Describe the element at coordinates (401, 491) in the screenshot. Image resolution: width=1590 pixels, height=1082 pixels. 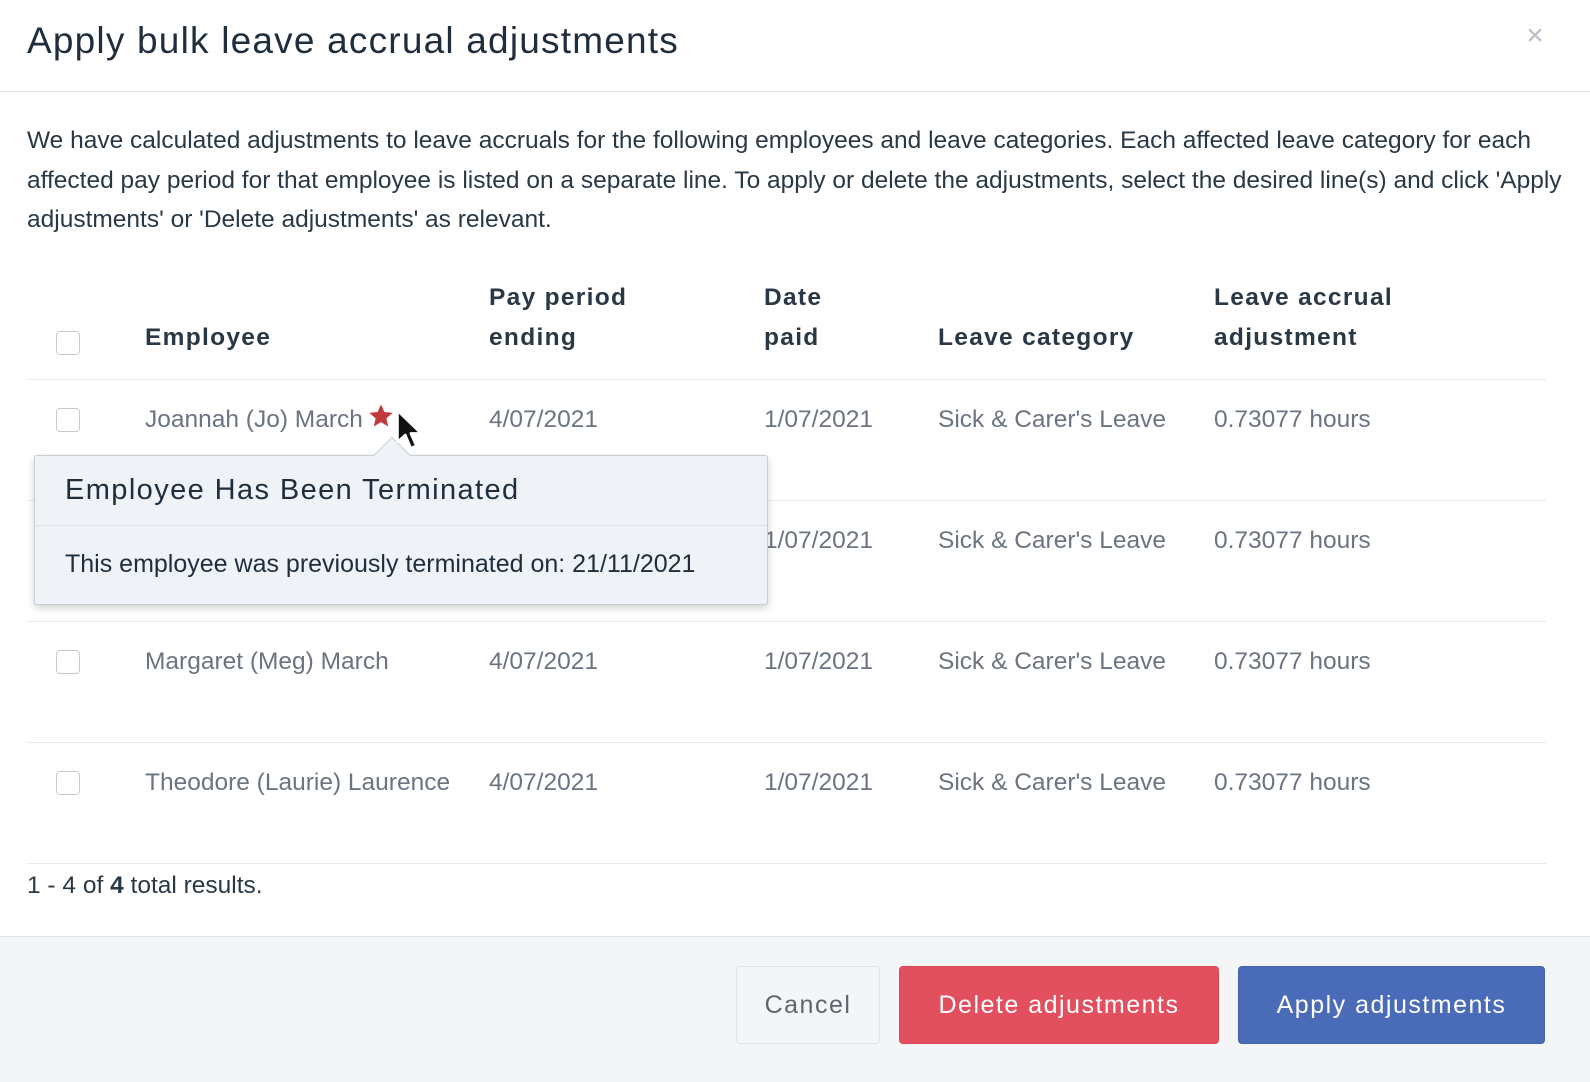
I see `tooltip-title: Employee Has Been Terminated` at that location.